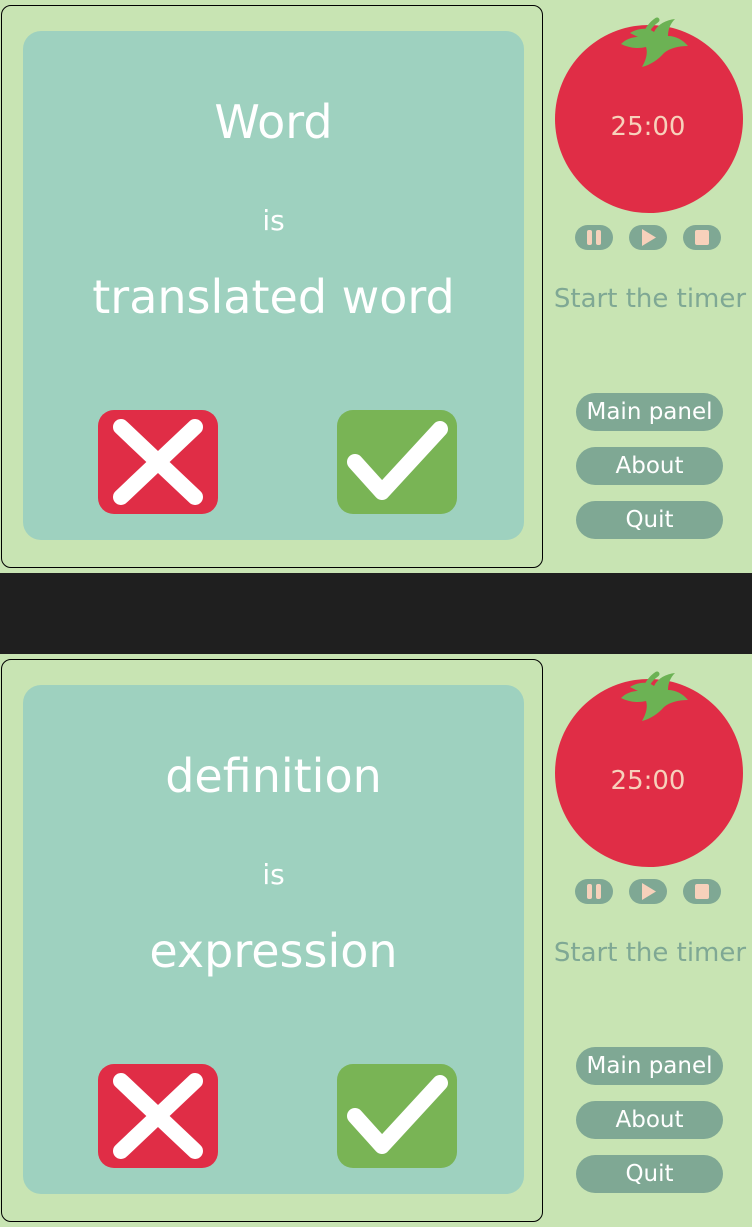  What do you see at coordinates (273, 951) in the screenshot?
I see `card-translation: expression` at bounding box center [273, 951].